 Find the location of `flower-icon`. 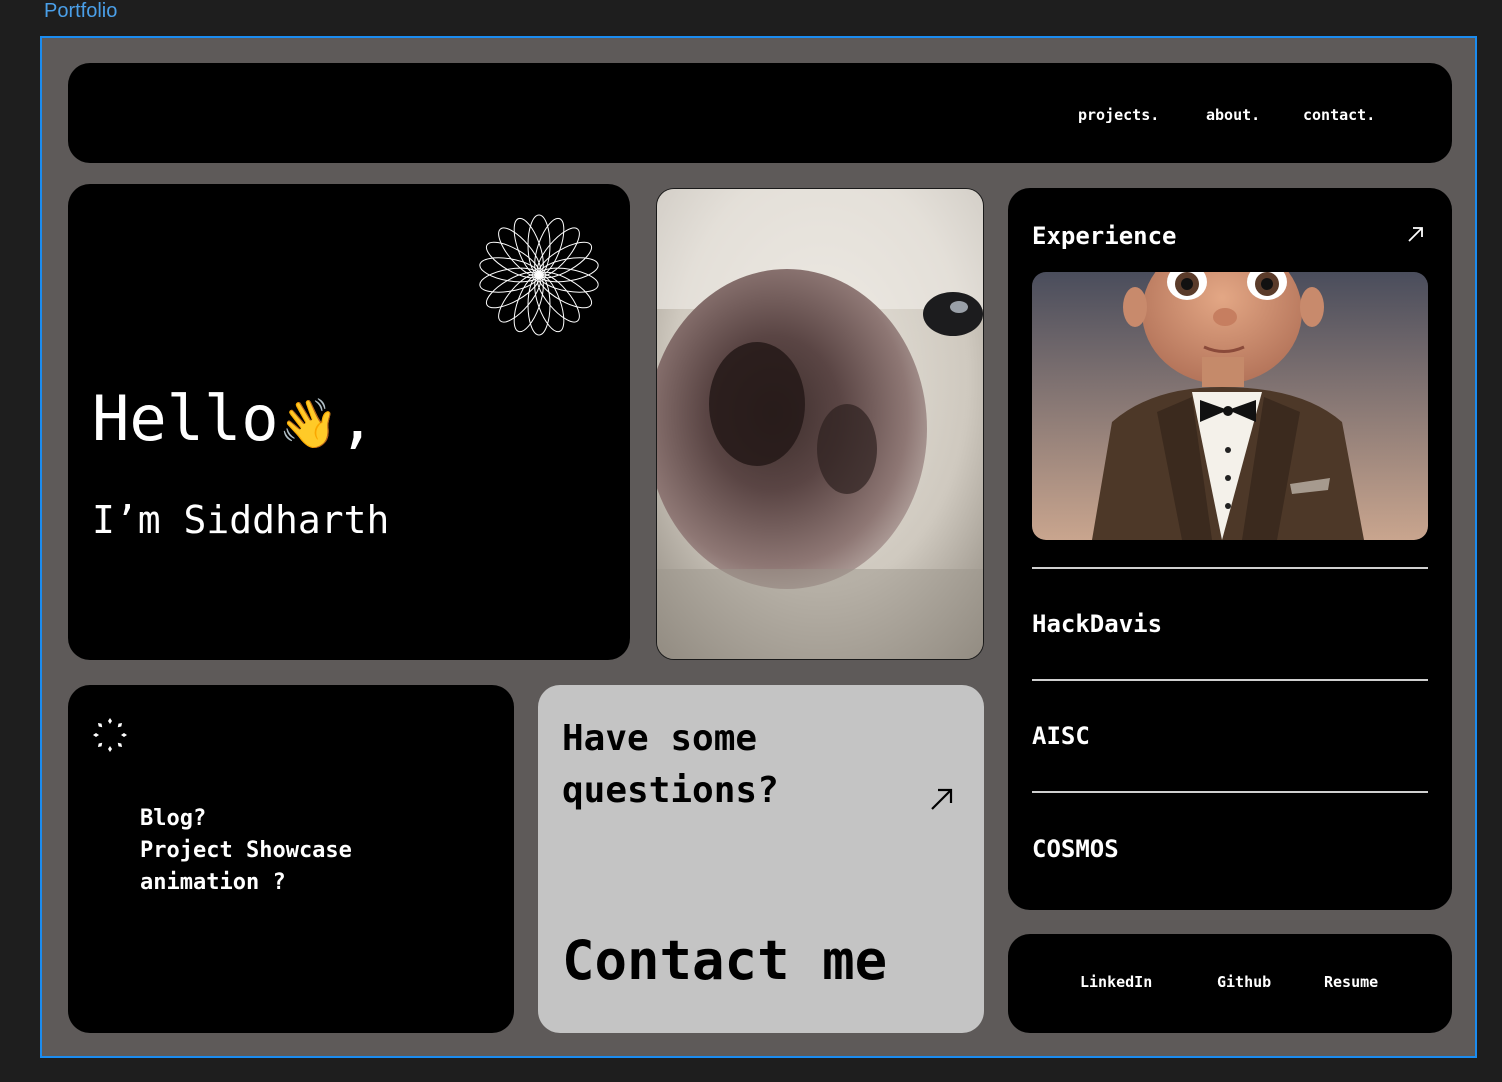

flower-icon is located at coordinates (539, 275).